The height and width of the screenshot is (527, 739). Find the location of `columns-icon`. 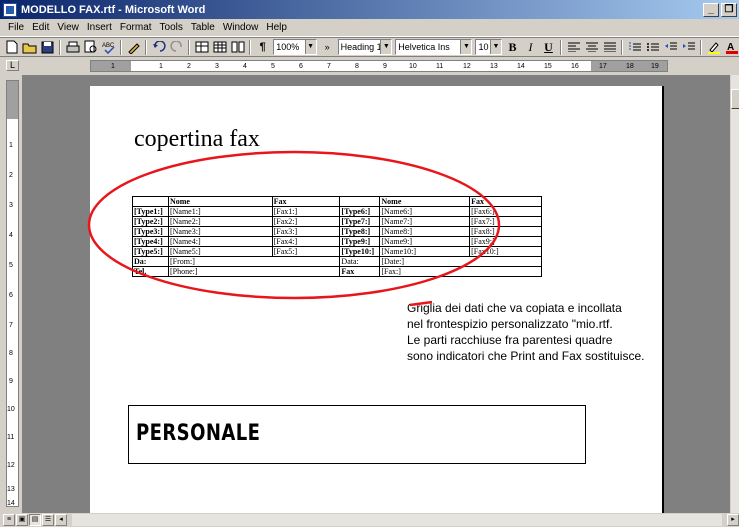

columns-icon is located at coordinates (237, 47).